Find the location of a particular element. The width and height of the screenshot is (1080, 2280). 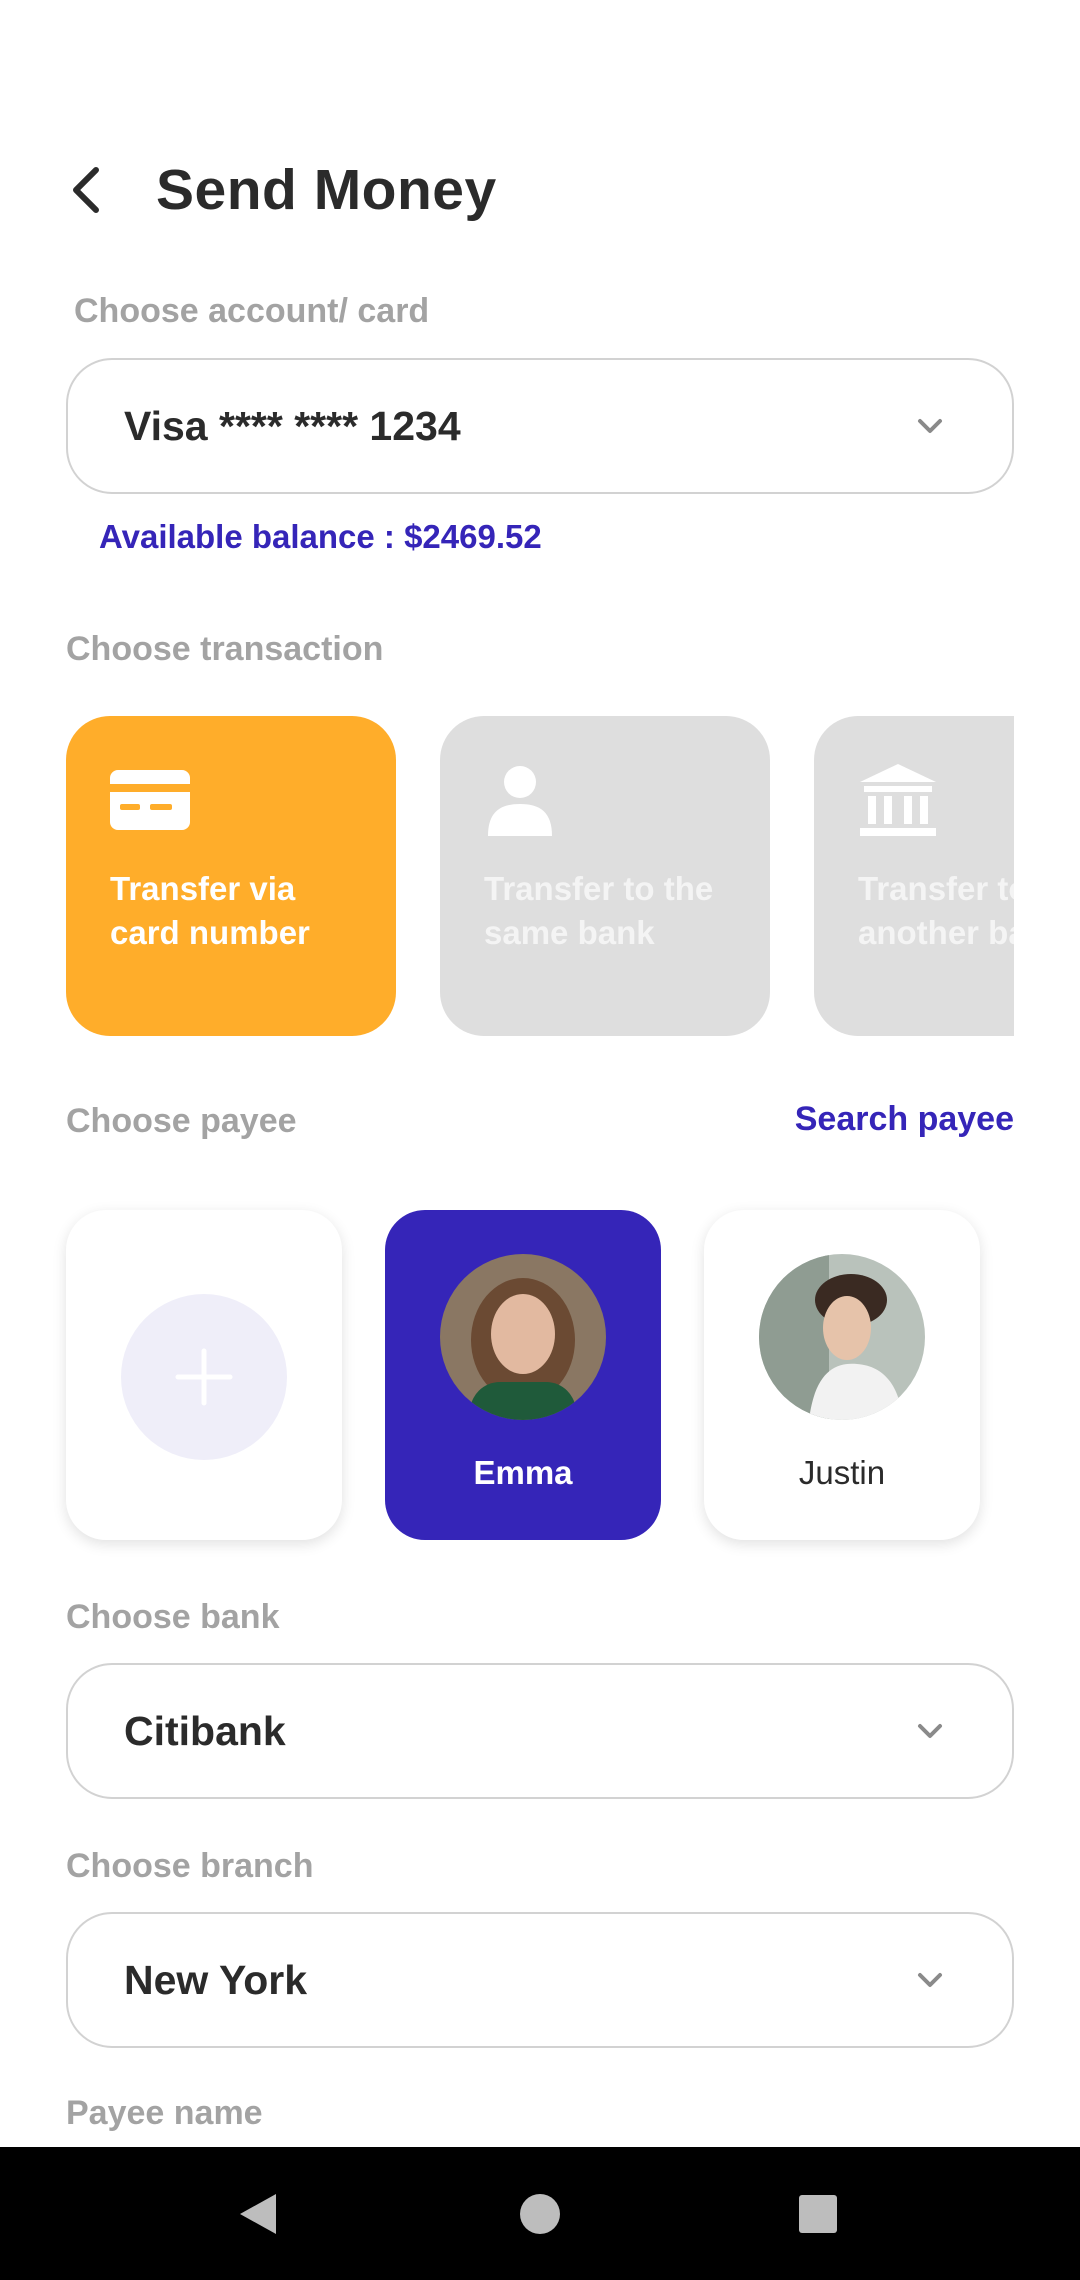

bank-icon is located at coordinates (898, 800).